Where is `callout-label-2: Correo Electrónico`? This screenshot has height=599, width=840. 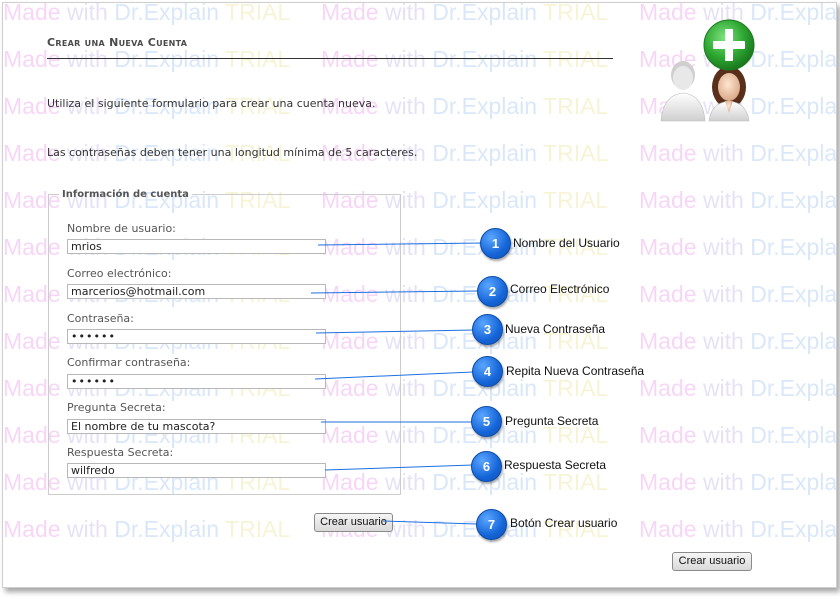
callout-label-2: Correo Electrónico is located at coordinates (560, 289).